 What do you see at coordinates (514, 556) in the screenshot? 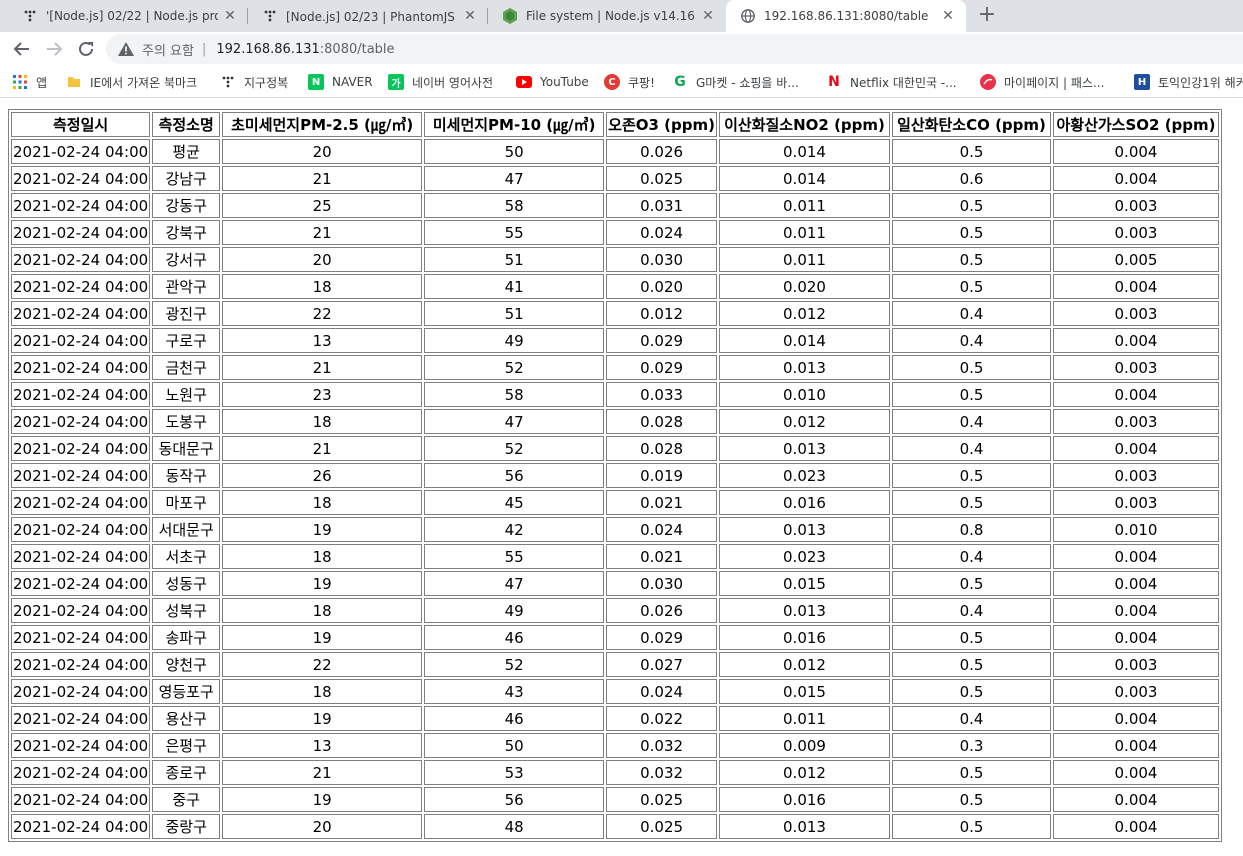
I see `cell-pm10: 55` at bounding box center [514, 556].